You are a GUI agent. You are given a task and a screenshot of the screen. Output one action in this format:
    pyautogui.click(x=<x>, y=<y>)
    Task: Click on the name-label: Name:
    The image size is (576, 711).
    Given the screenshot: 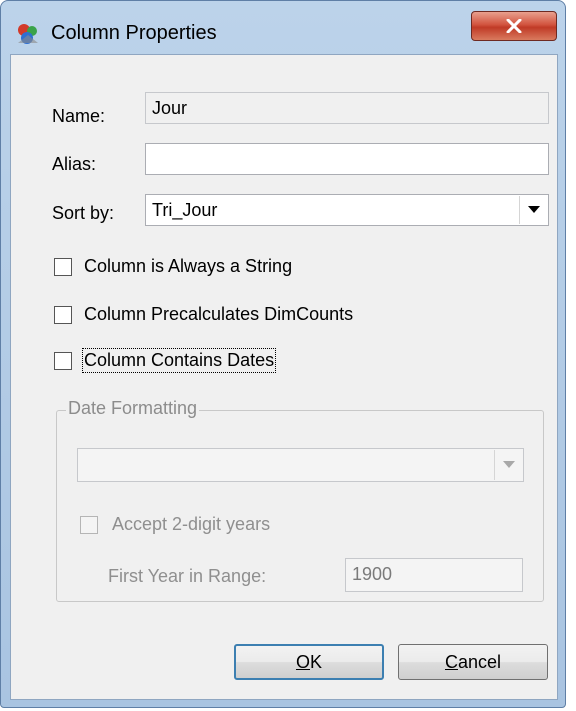 What is the action you would take?
    pyautogui.click(x=79, y=116)
    